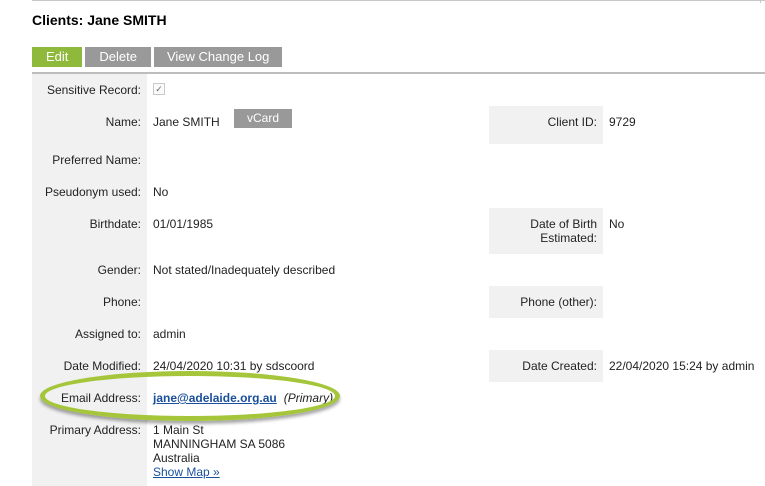  What do you see at coordinates (102, 366) in the screenshot?
I see `date-modified-label: Date Modified:` at bounding box center [102, 366].